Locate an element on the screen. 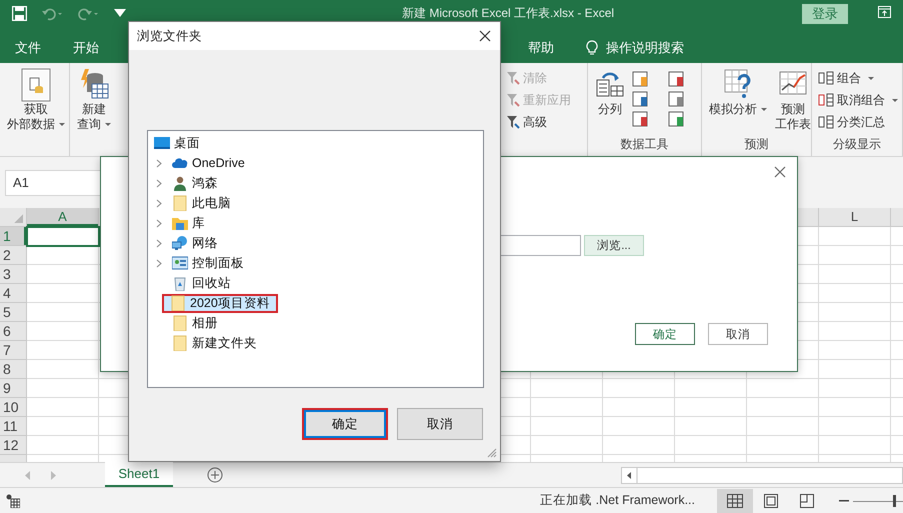  control-panel-icon is located at coordinates (180, 263).